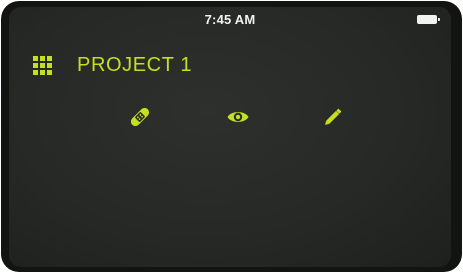 The width and height of the screenshot is (463, 273). I want to click on pencil-icon, so click(333, 116).